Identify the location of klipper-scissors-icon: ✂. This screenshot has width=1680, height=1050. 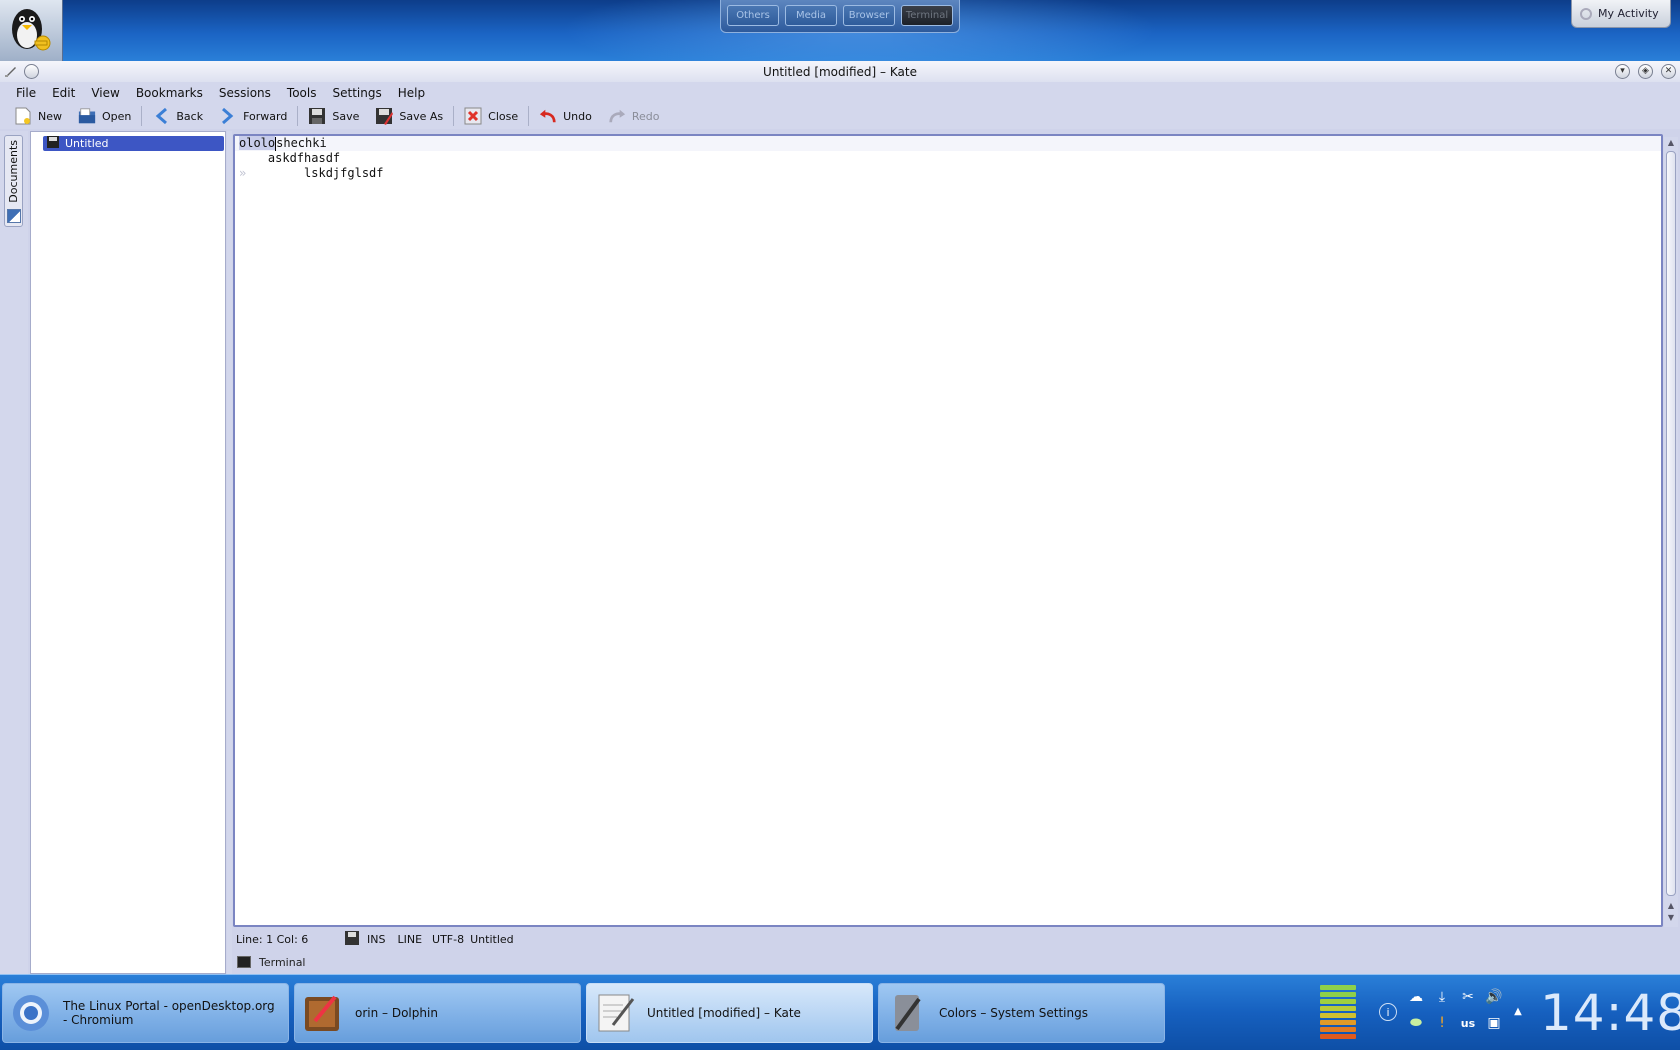
(1468, 997).